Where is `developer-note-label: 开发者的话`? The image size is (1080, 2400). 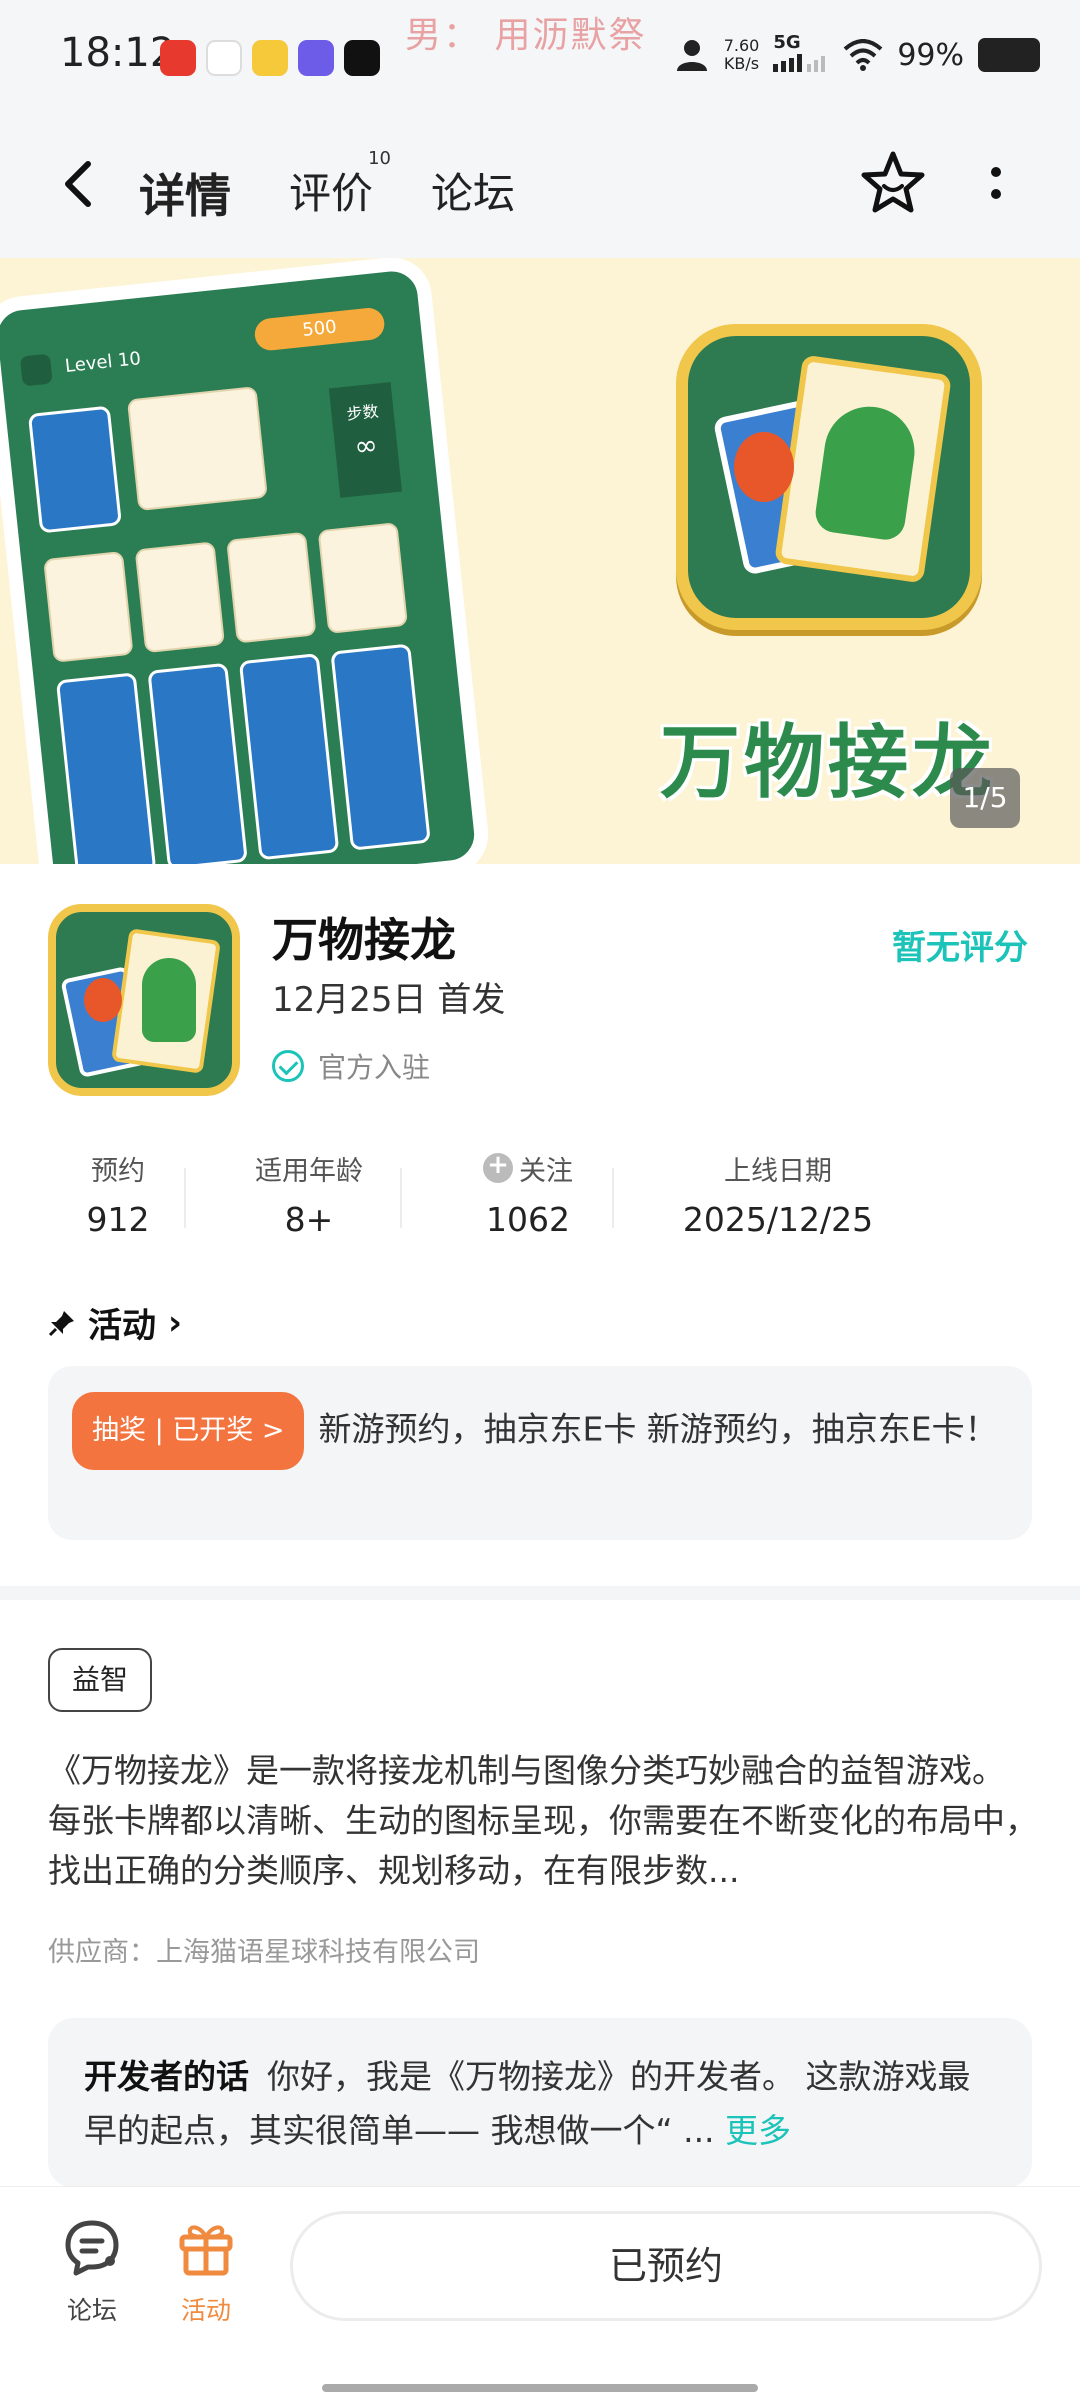 developer-note-label: 开发者的话 is located at coordinates (166, 2076).